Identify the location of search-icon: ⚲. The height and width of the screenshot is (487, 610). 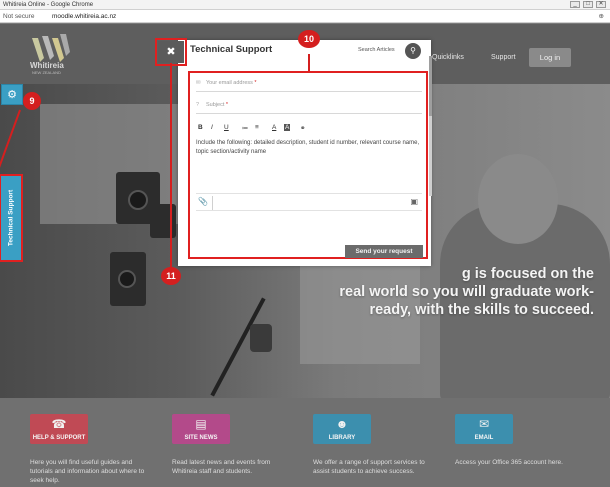
(413, 51).